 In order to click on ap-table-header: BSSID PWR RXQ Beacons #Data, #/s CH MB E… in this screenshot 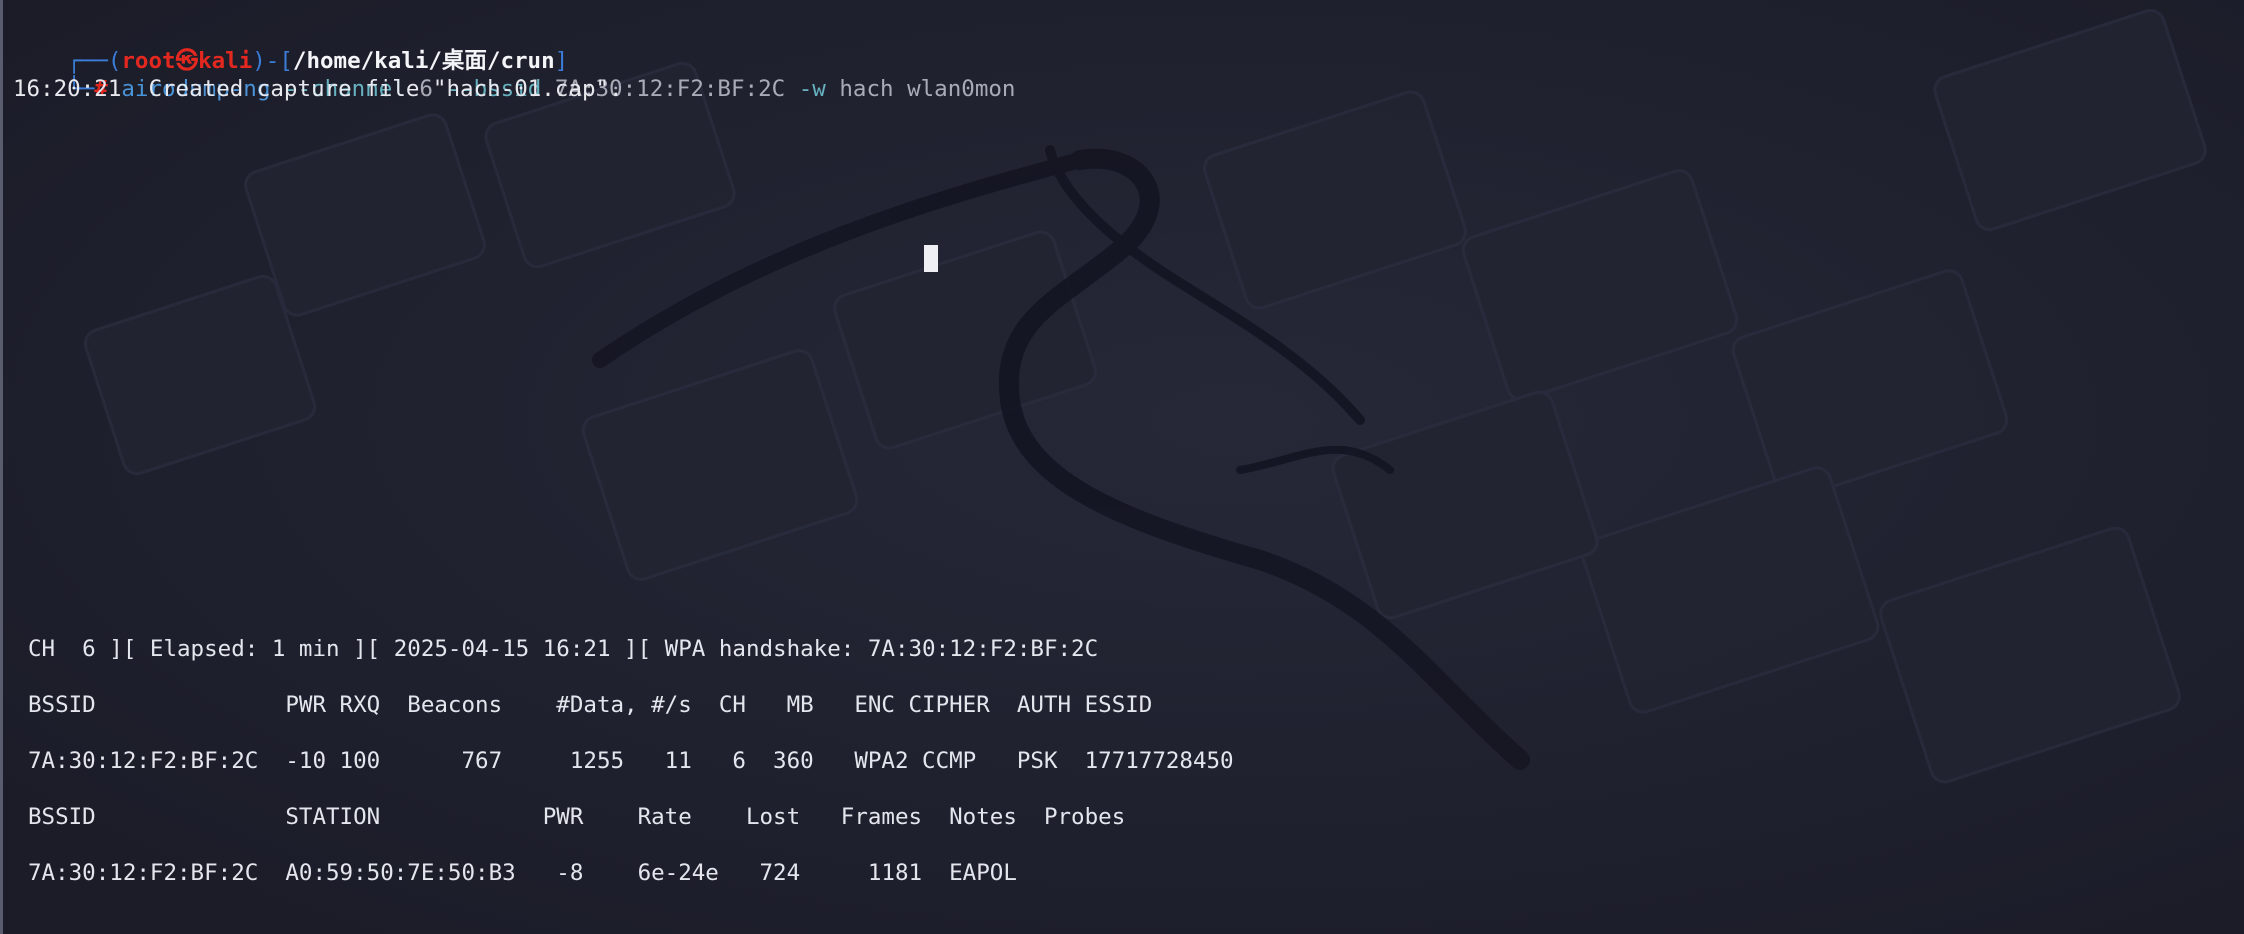, I will do `click(590, 705)`.